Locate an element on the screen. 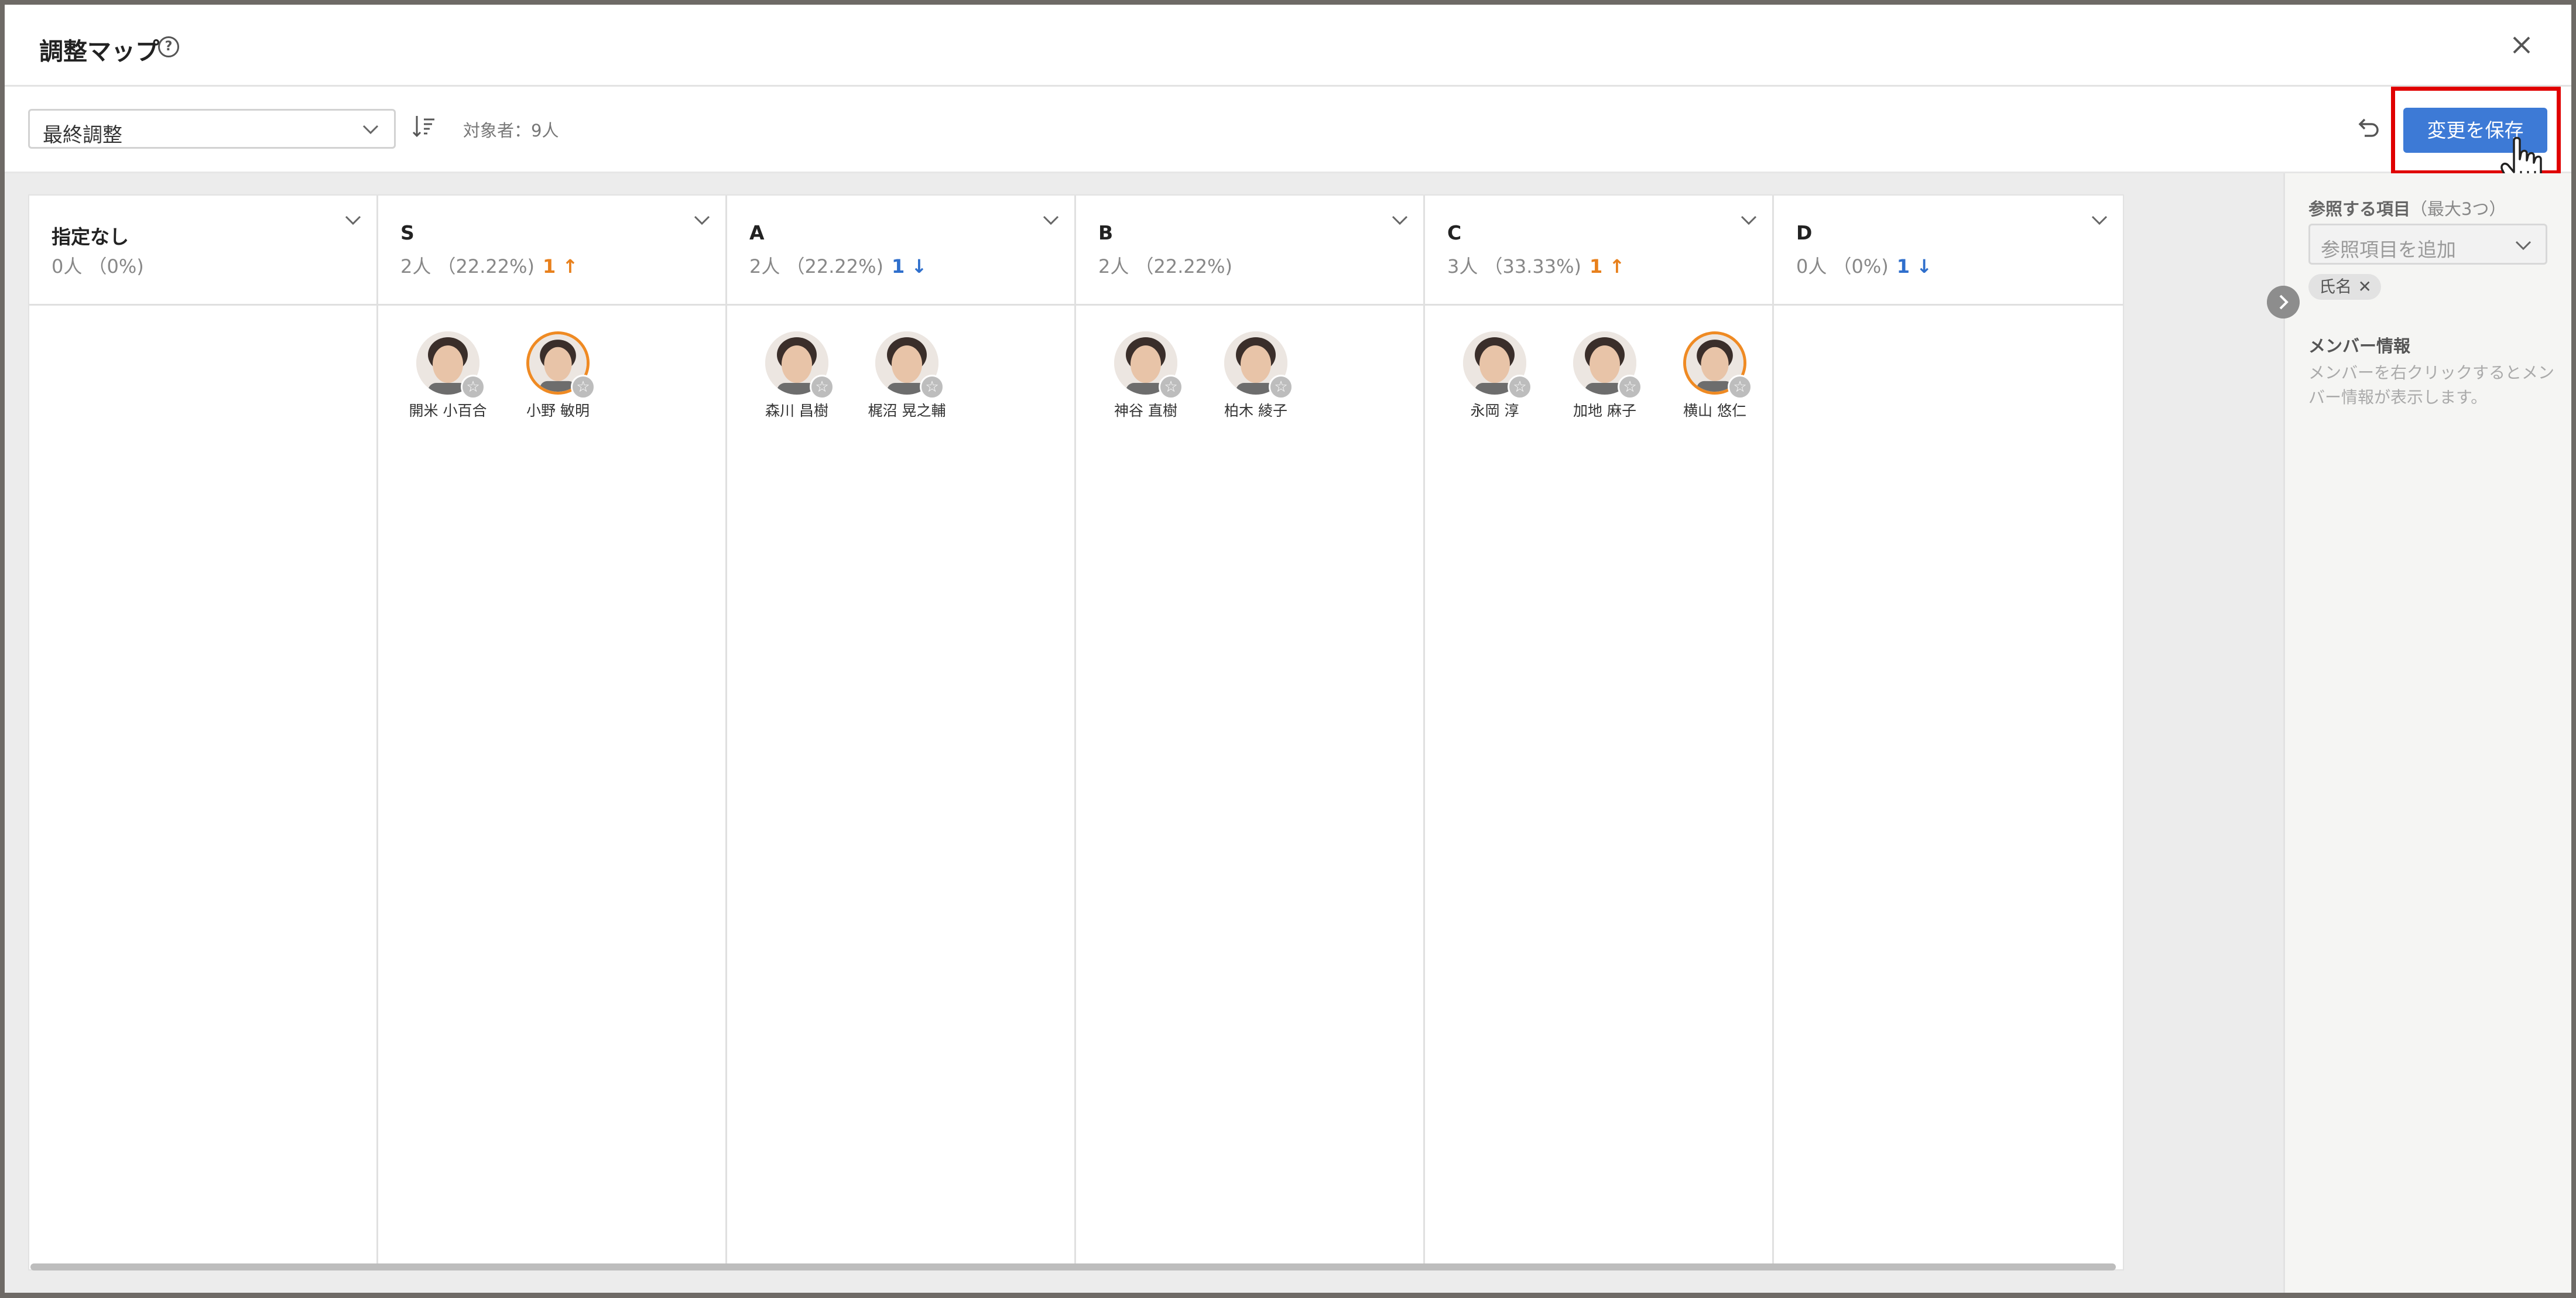 This screenshot has width=2576, height=1298. grade-name: 指定なし is located at coordinates (90, 236).